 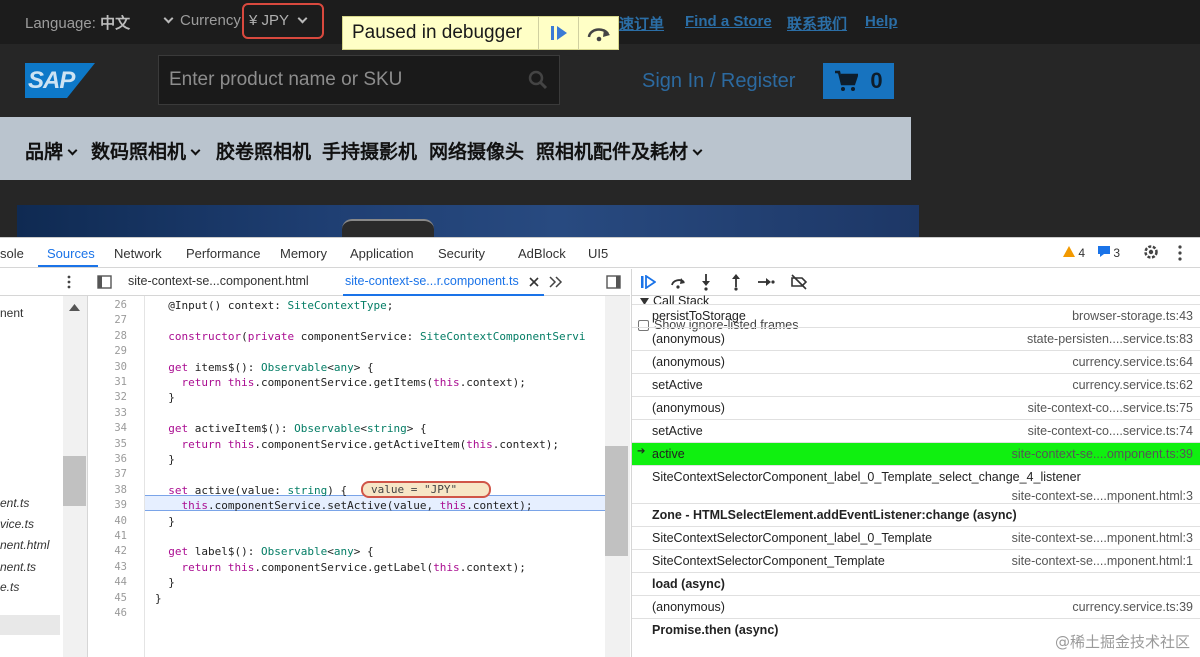 What do you see at coordinates (1110, 339) in the screenshot?
I see `frame-location: state-persisten....service.ts:83` at bounding box center [1110, 339].